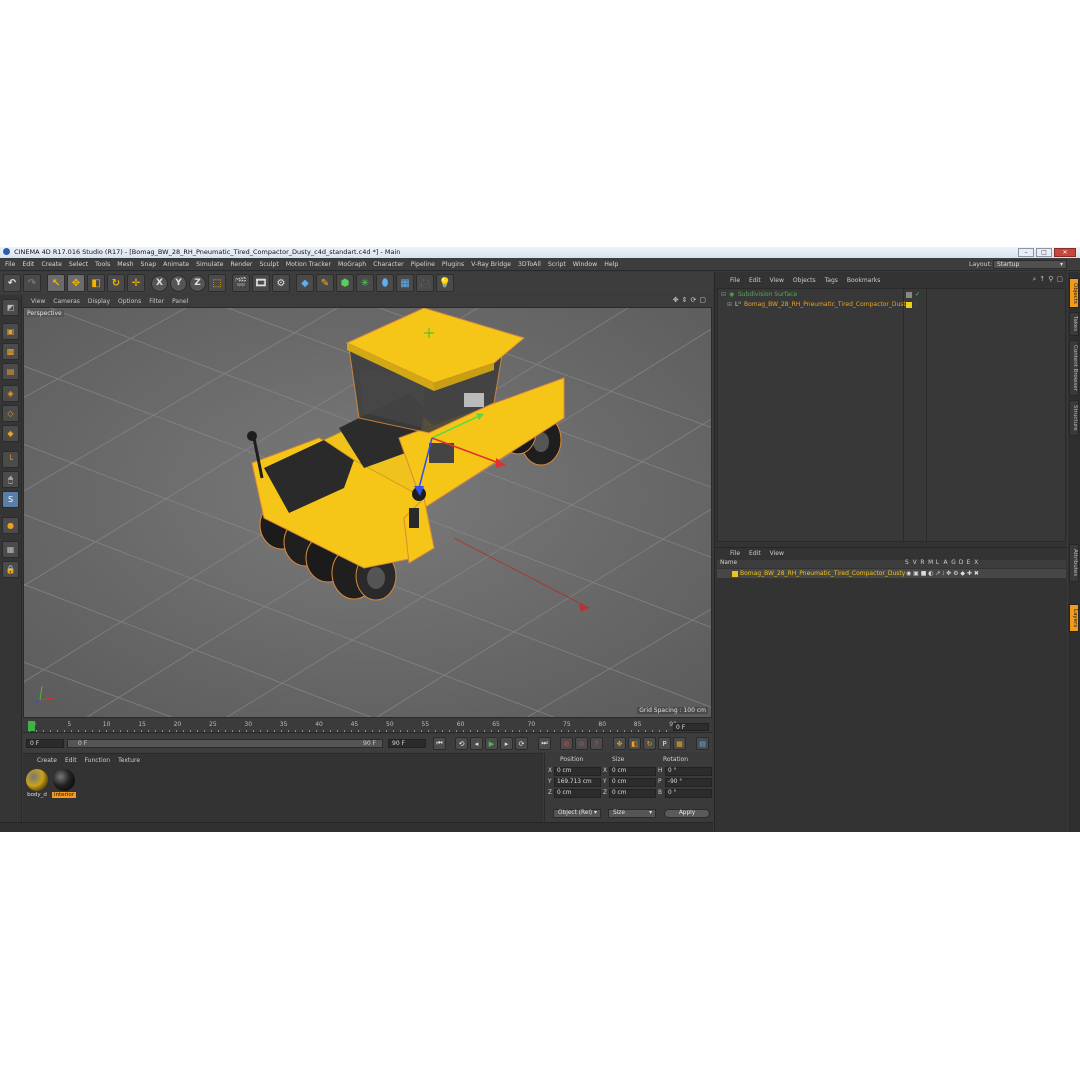 The width and height of the screenshot is (1080, 1080). I want to click on menu-mograph: MoGraph, so click(352, 264).